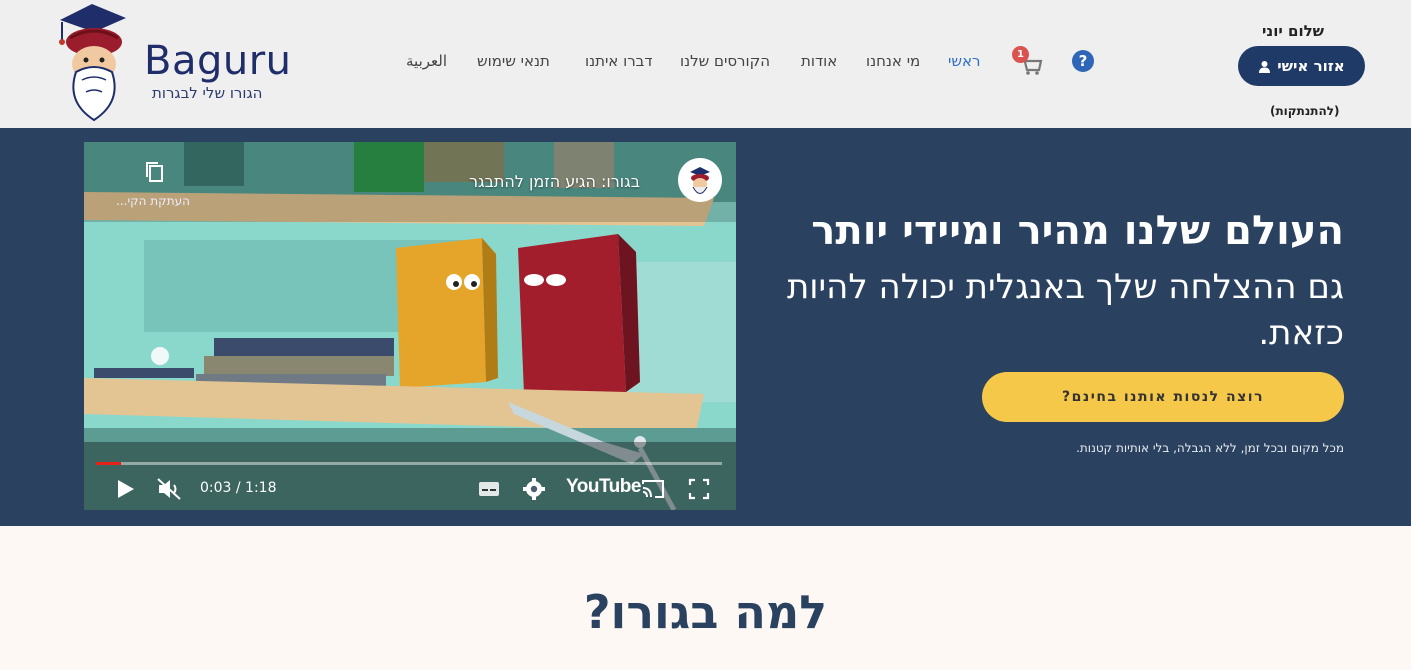 Image resolution: width=1411 pixels, height=670 pixels. Describe the element at coordinates (218, 61) in the screenshot. I see `brand-name: Baguru` at that location.